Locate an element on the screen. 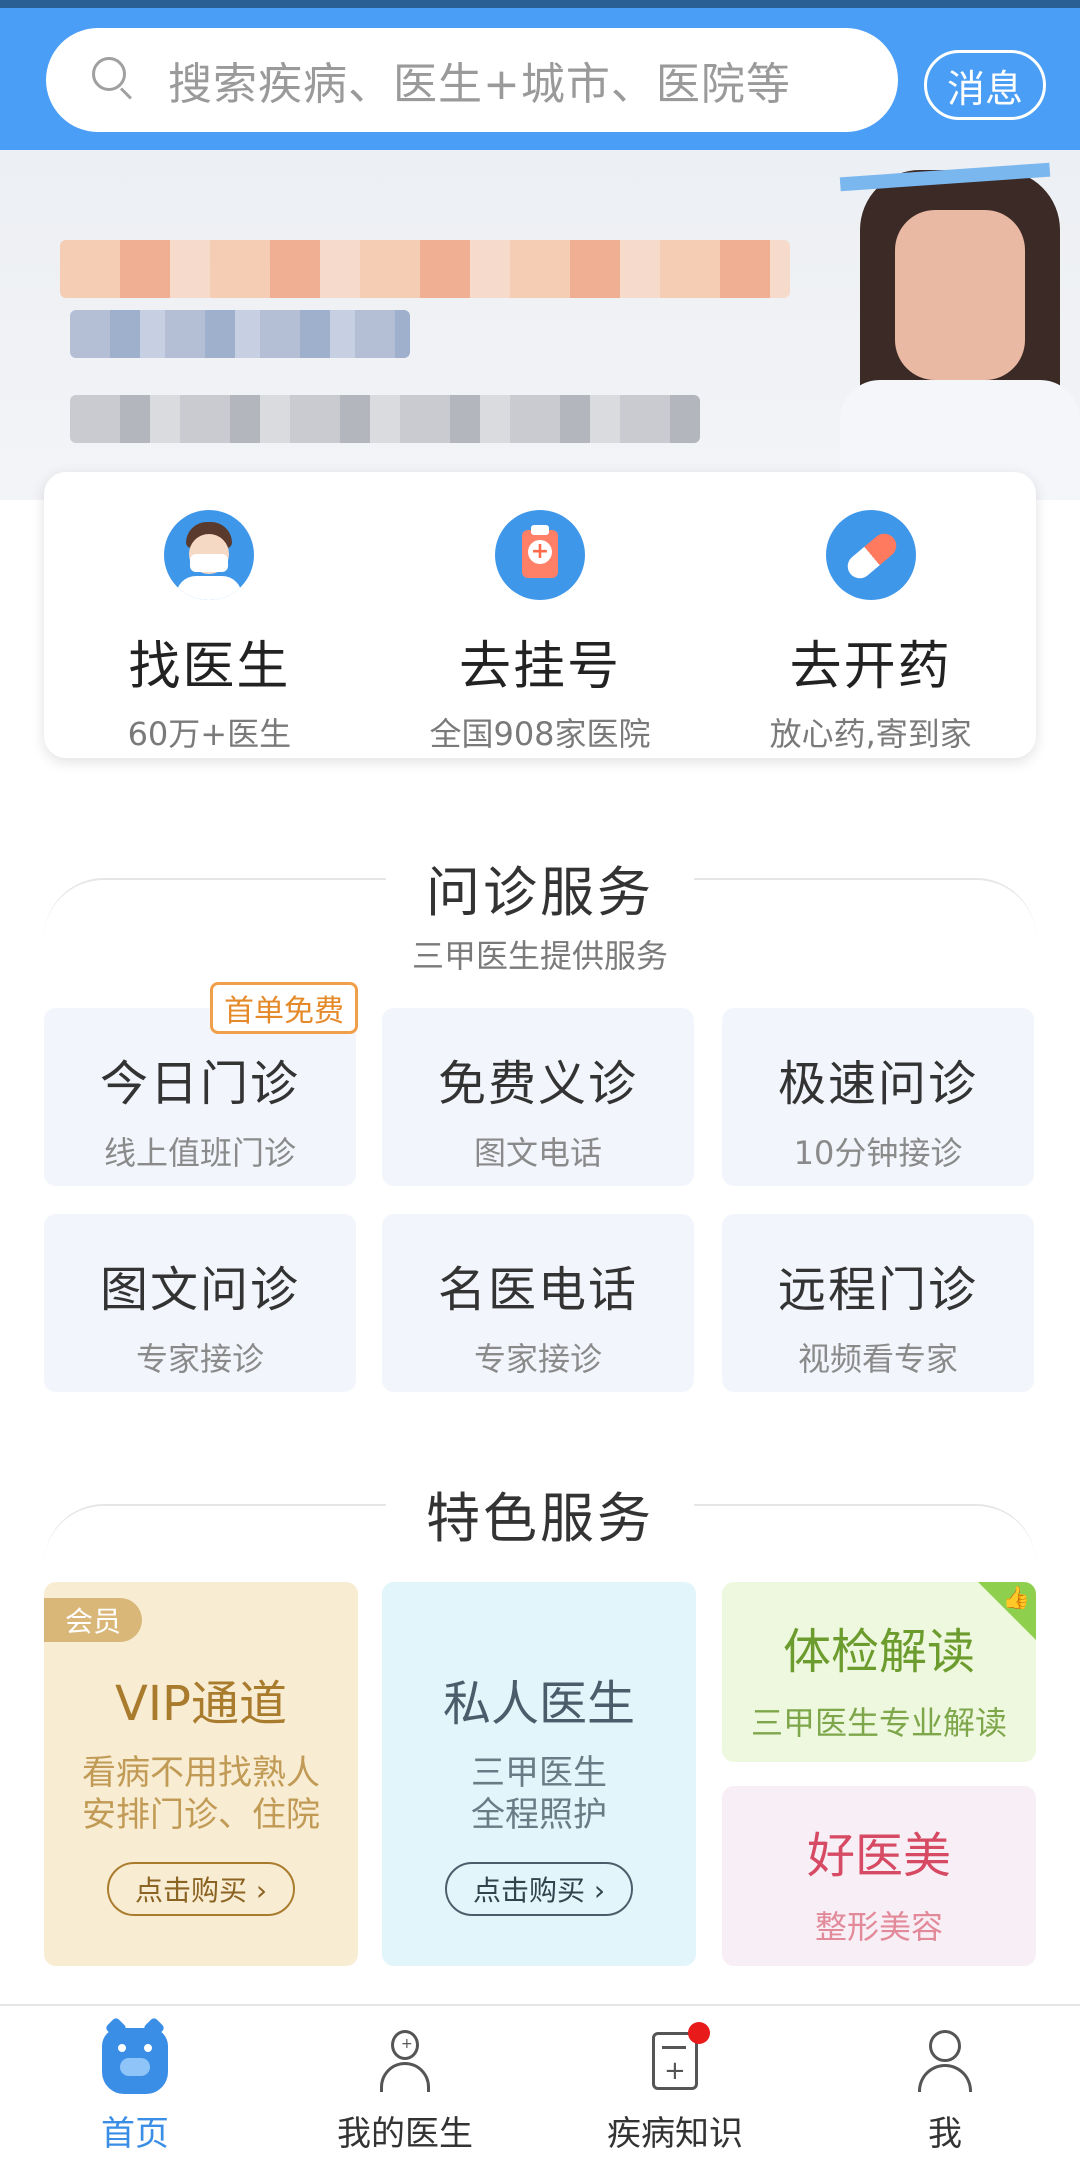  medical-beauty-card: 好医美 整形美容 is located at coordinates (879, 1876).